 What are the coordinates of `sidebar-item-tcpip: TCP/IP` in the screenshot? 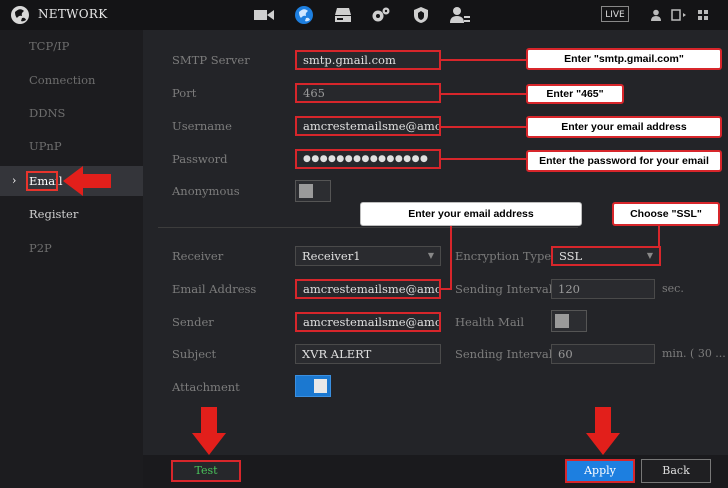 It's located at (71, 46).